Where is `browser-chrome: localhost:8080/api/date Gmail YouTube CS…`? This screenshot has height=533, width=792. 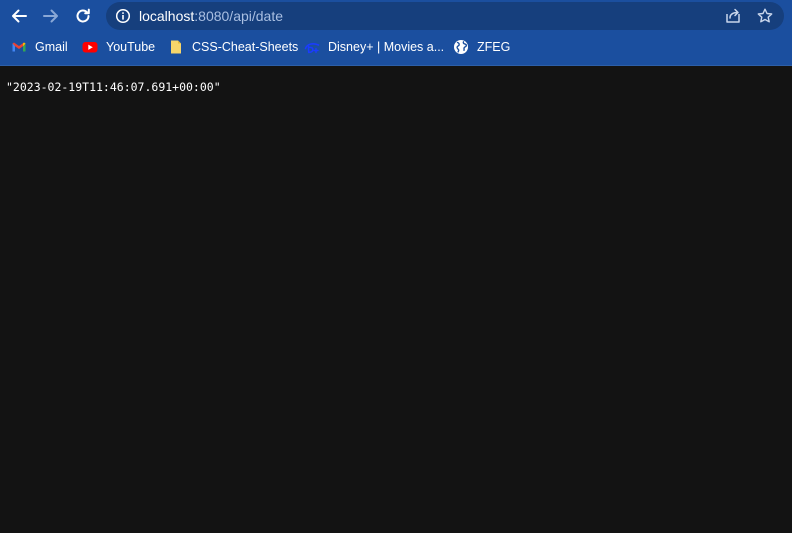 browser-chrome: localhost:8080/api/date Gmail YouTube CS… is located at coordinates (396, 33).